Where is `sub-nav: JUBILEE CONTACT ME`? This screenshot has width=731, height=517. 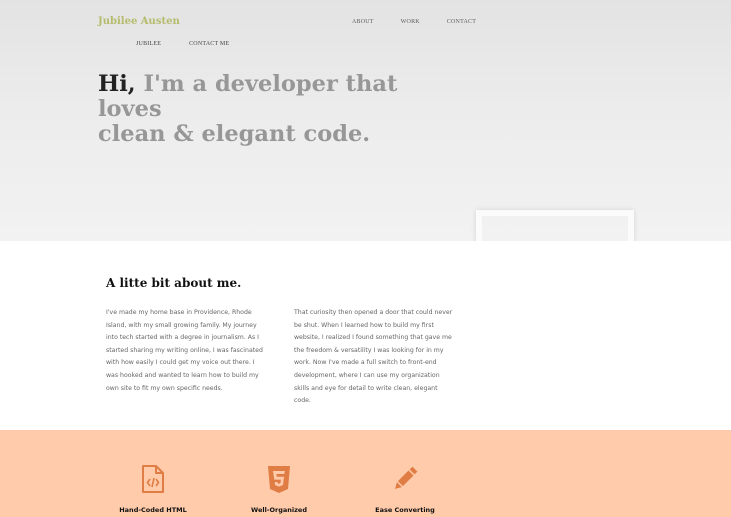
sub-nav: JUBILEE CONTACT ME is located at coordinates (196, 44).